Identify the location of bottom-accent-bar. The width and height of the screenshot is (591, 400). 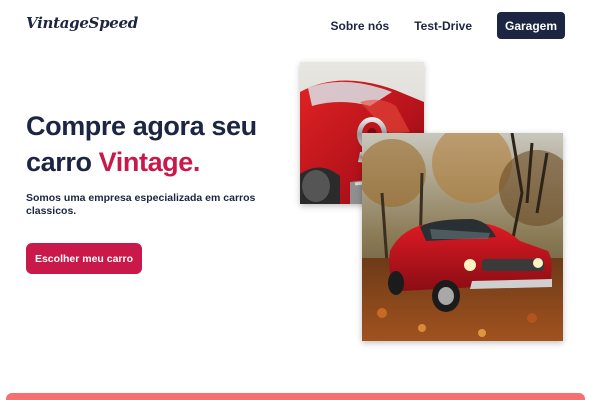
(295, 396).